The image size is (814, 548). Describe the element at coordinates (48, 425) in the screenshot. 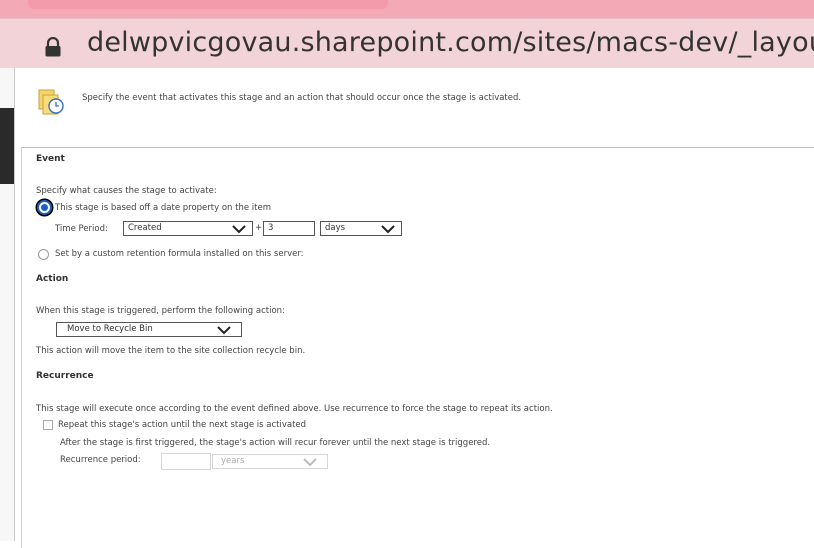

I see `repeat-checkbox` at that location.